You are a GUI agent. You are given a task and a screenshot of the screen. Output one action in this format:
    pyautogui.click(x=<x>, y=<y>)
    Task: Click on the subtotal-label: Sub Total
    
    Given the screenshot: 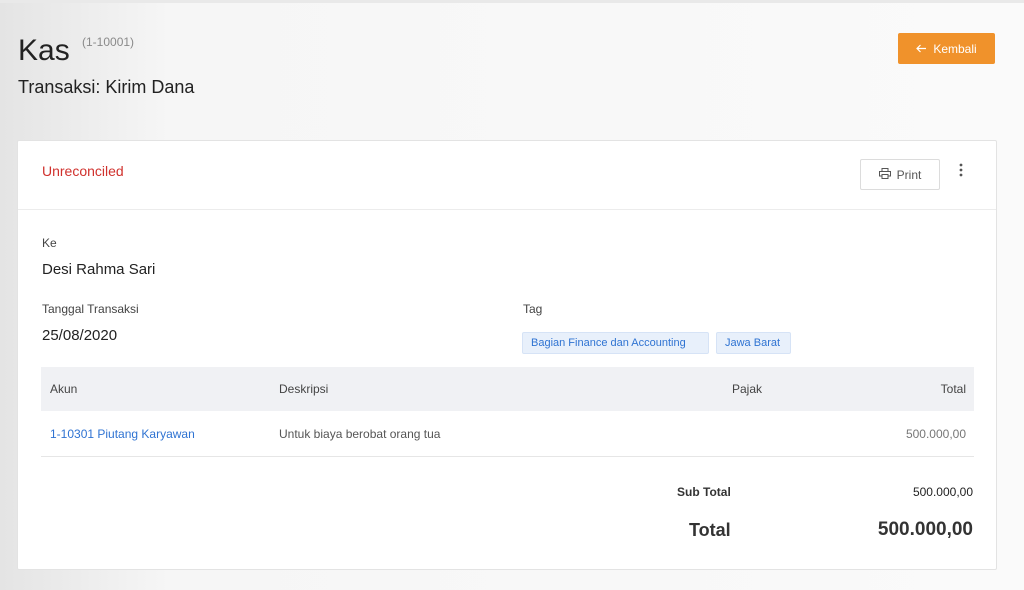 What is the action you would take?
    pyautogui.click(x=704, y=492)
    